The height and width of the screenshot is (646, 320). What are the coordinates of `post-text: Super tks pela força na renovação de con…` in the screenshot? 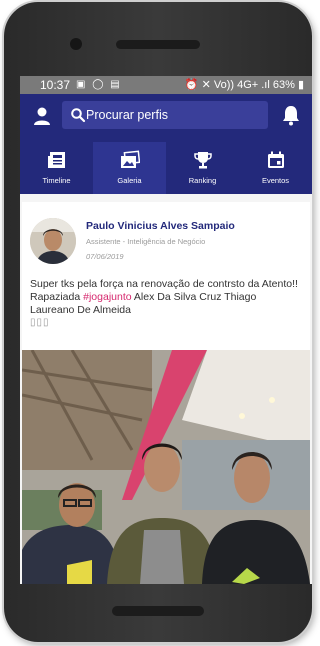 It's located at (166, 297).